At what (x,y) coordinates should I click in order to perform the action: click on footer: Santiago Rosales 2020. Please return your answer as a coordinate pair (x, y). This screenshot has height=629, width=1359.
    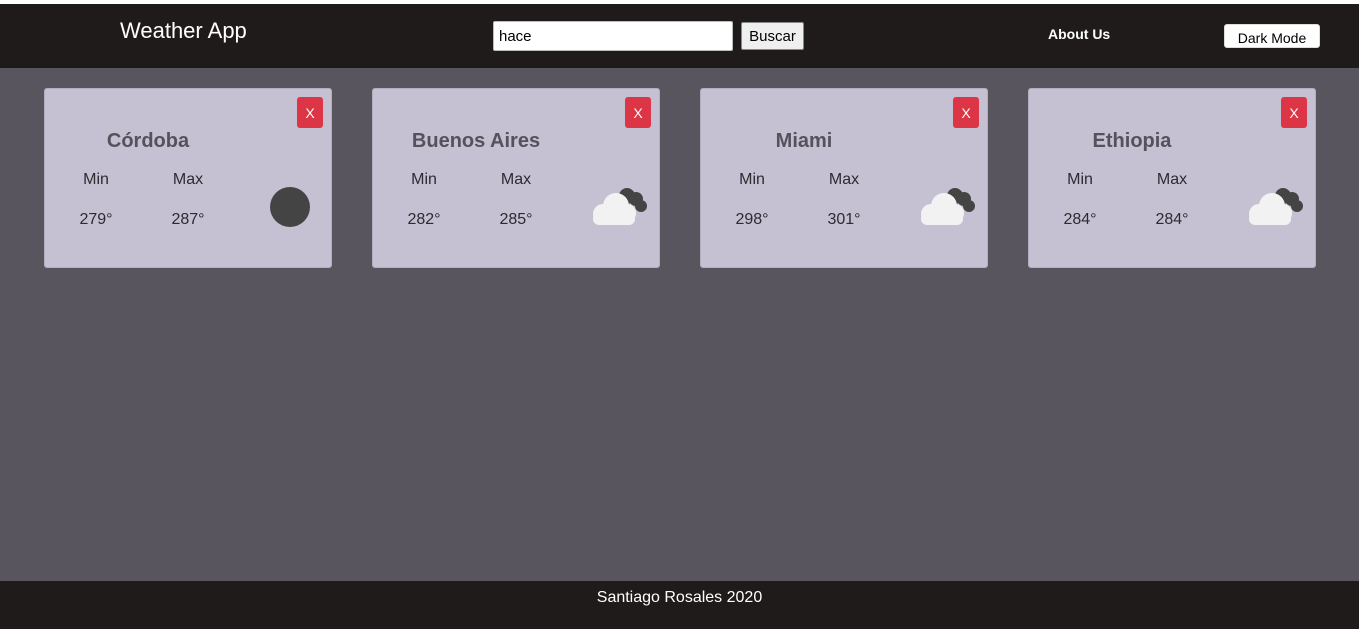
    Looking at the image, I should click on (679, 605).